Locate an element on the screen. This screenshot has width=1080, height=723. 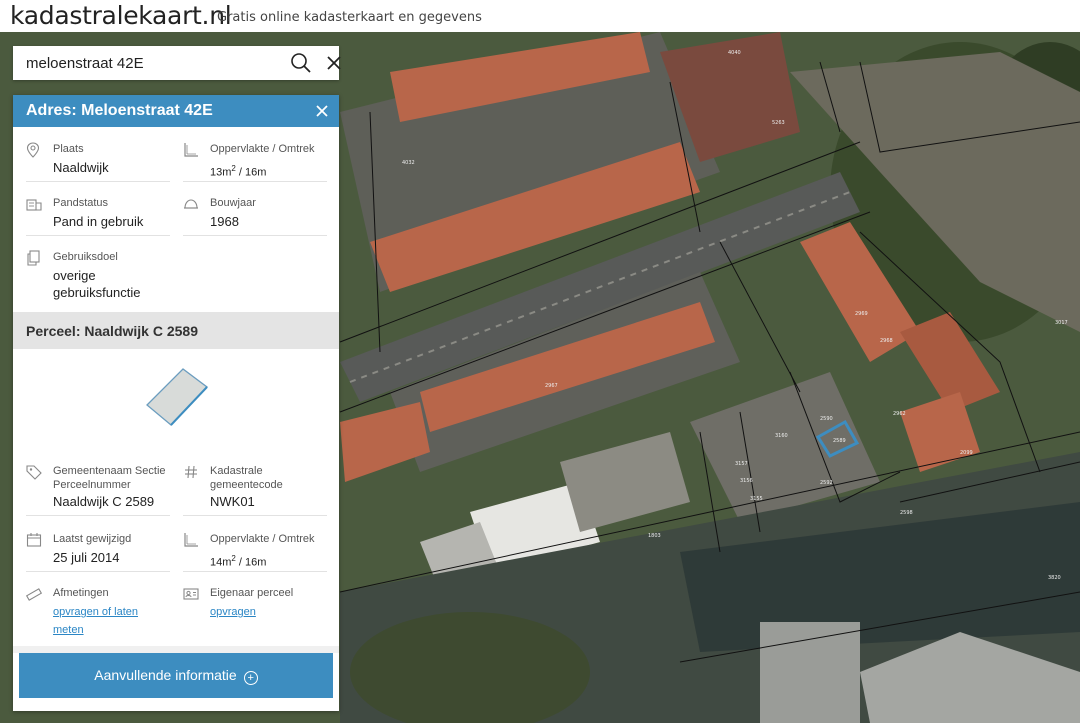
field-label: Eigenaar perceel is located at coordinates (252, 593).